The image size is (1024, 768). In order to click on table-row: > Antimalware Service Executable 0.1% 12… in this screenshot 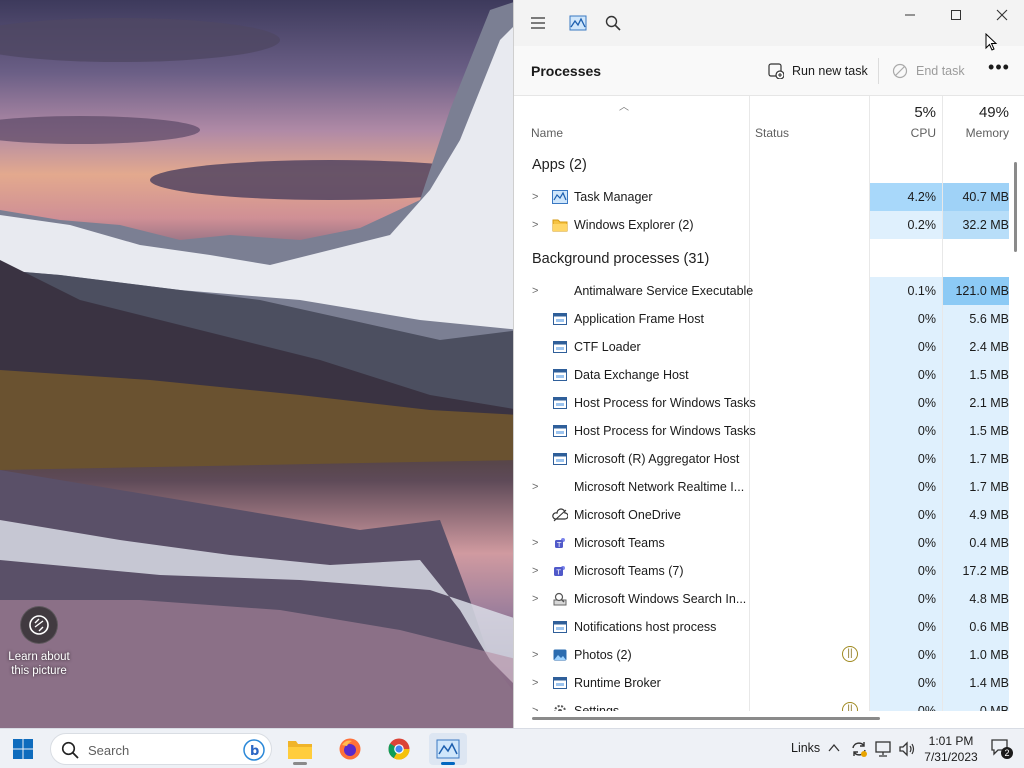, I will do `click(761, 291)`.